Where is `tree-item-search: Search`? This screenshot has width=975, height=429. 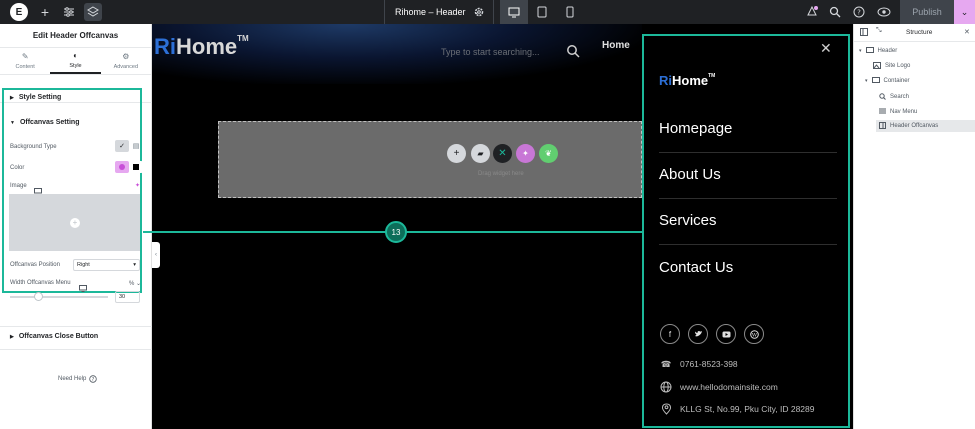
tree-item-search: Search is located at coordinates (894, 97).